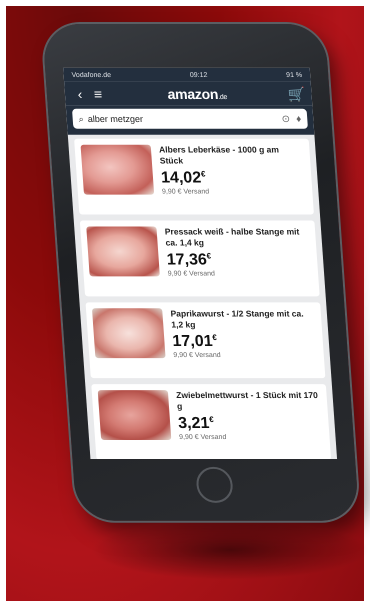 Image resolution: width=370 pixels, height=607 pixels. Describe the element at coordinates (249, 401) in the screenshot. I see `product-title: Zwiebelmettwurst - 1 Stück mit 170 g` at that location.